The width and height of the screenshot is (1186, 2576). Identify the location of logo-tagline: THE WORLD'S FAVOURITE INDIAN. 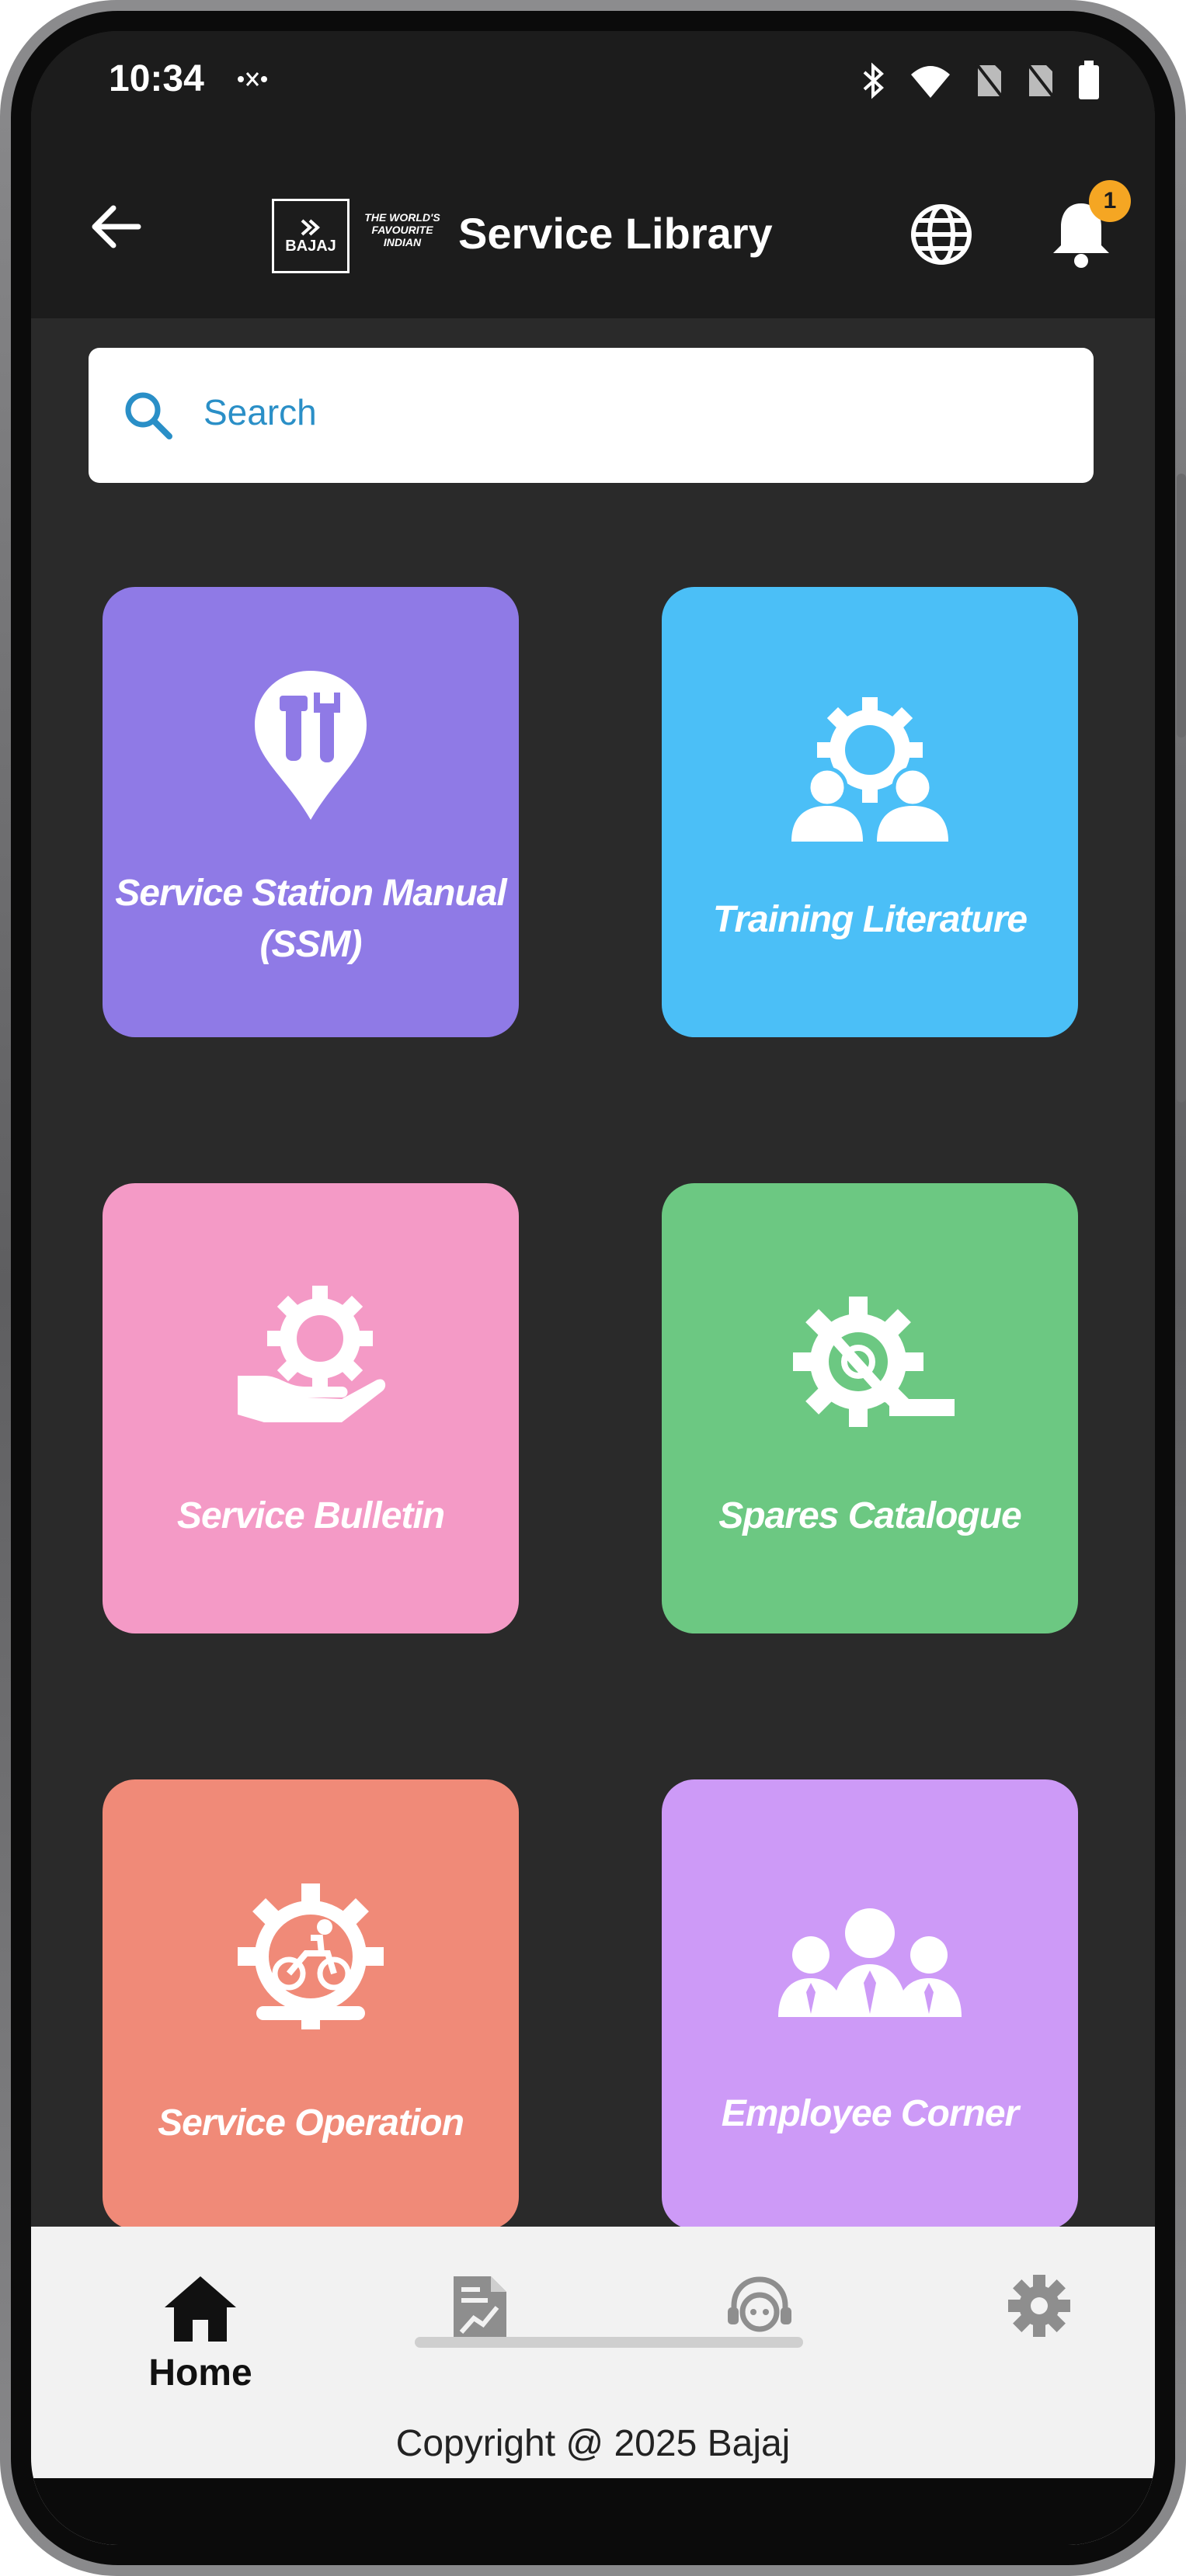
(402, 229).